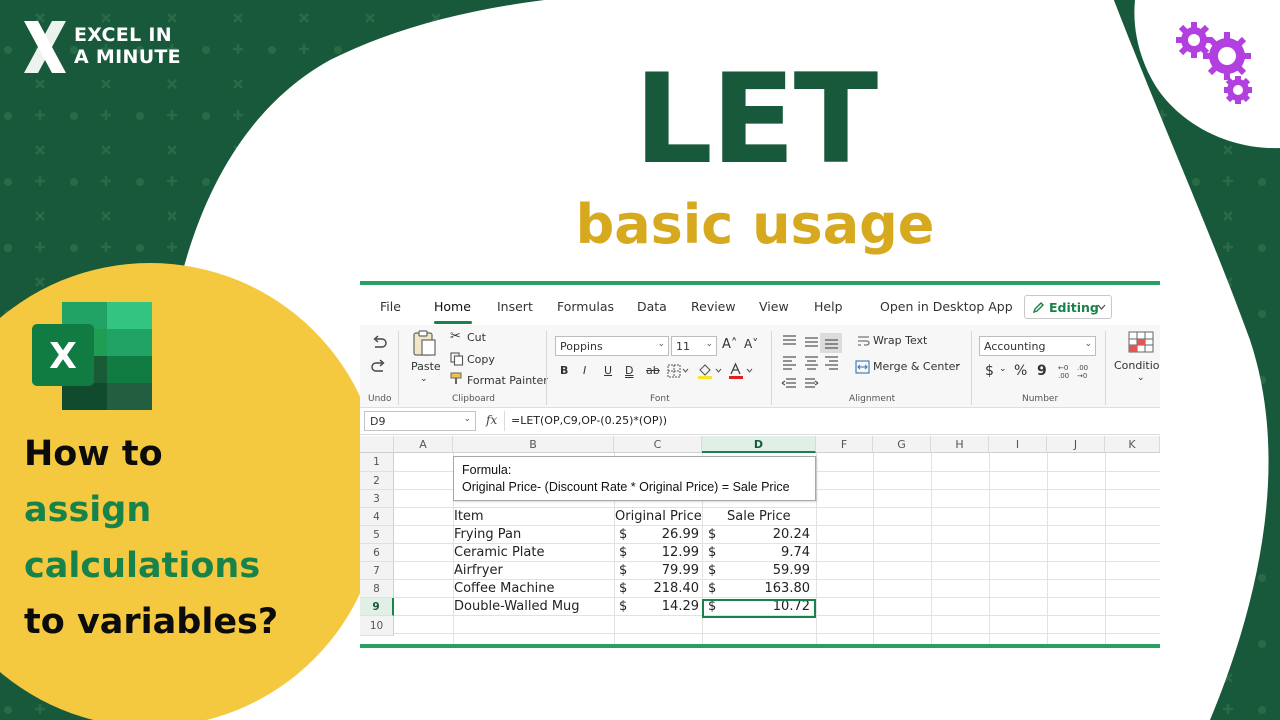 The height and width of the screenshot is (720, 1280). What do you see at coordinates (377, 481) in the screenshot?
I see `row-header-2: 2` at bounding box center [377, 481].